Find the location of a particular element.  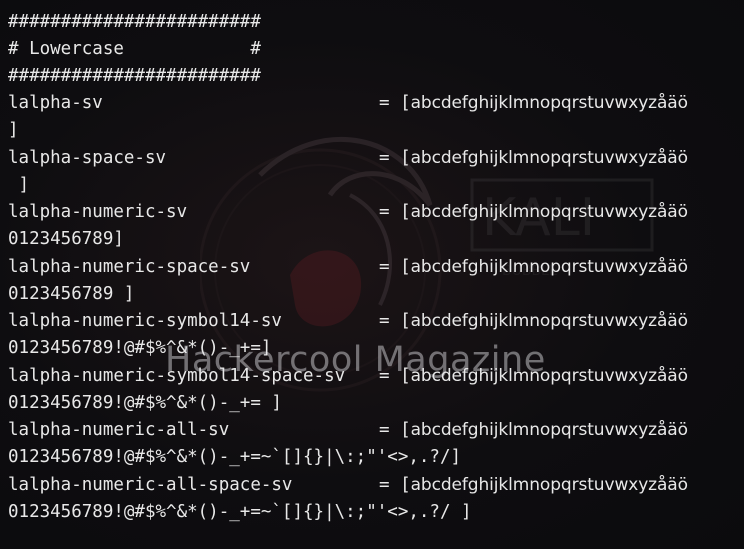

charset-continuation: 0123456789] is located at coordinates (66, 239).